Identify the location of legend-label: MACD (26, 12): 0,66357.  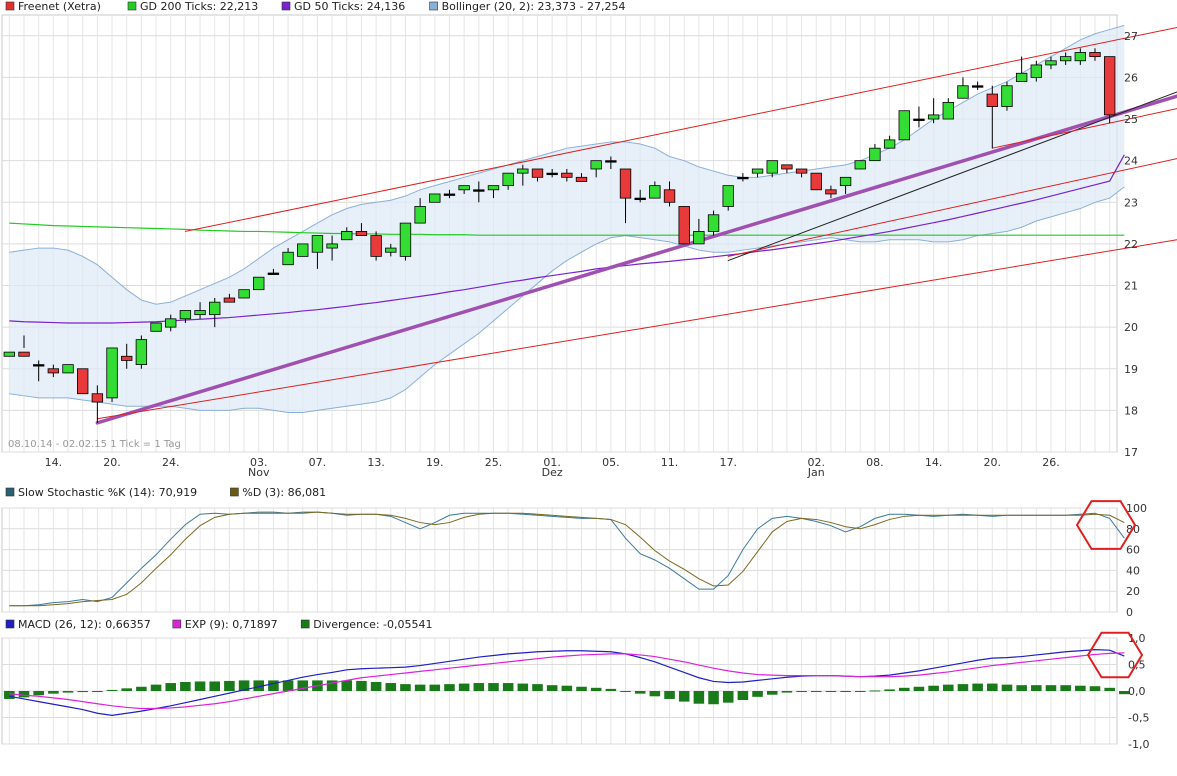
(84, 624).